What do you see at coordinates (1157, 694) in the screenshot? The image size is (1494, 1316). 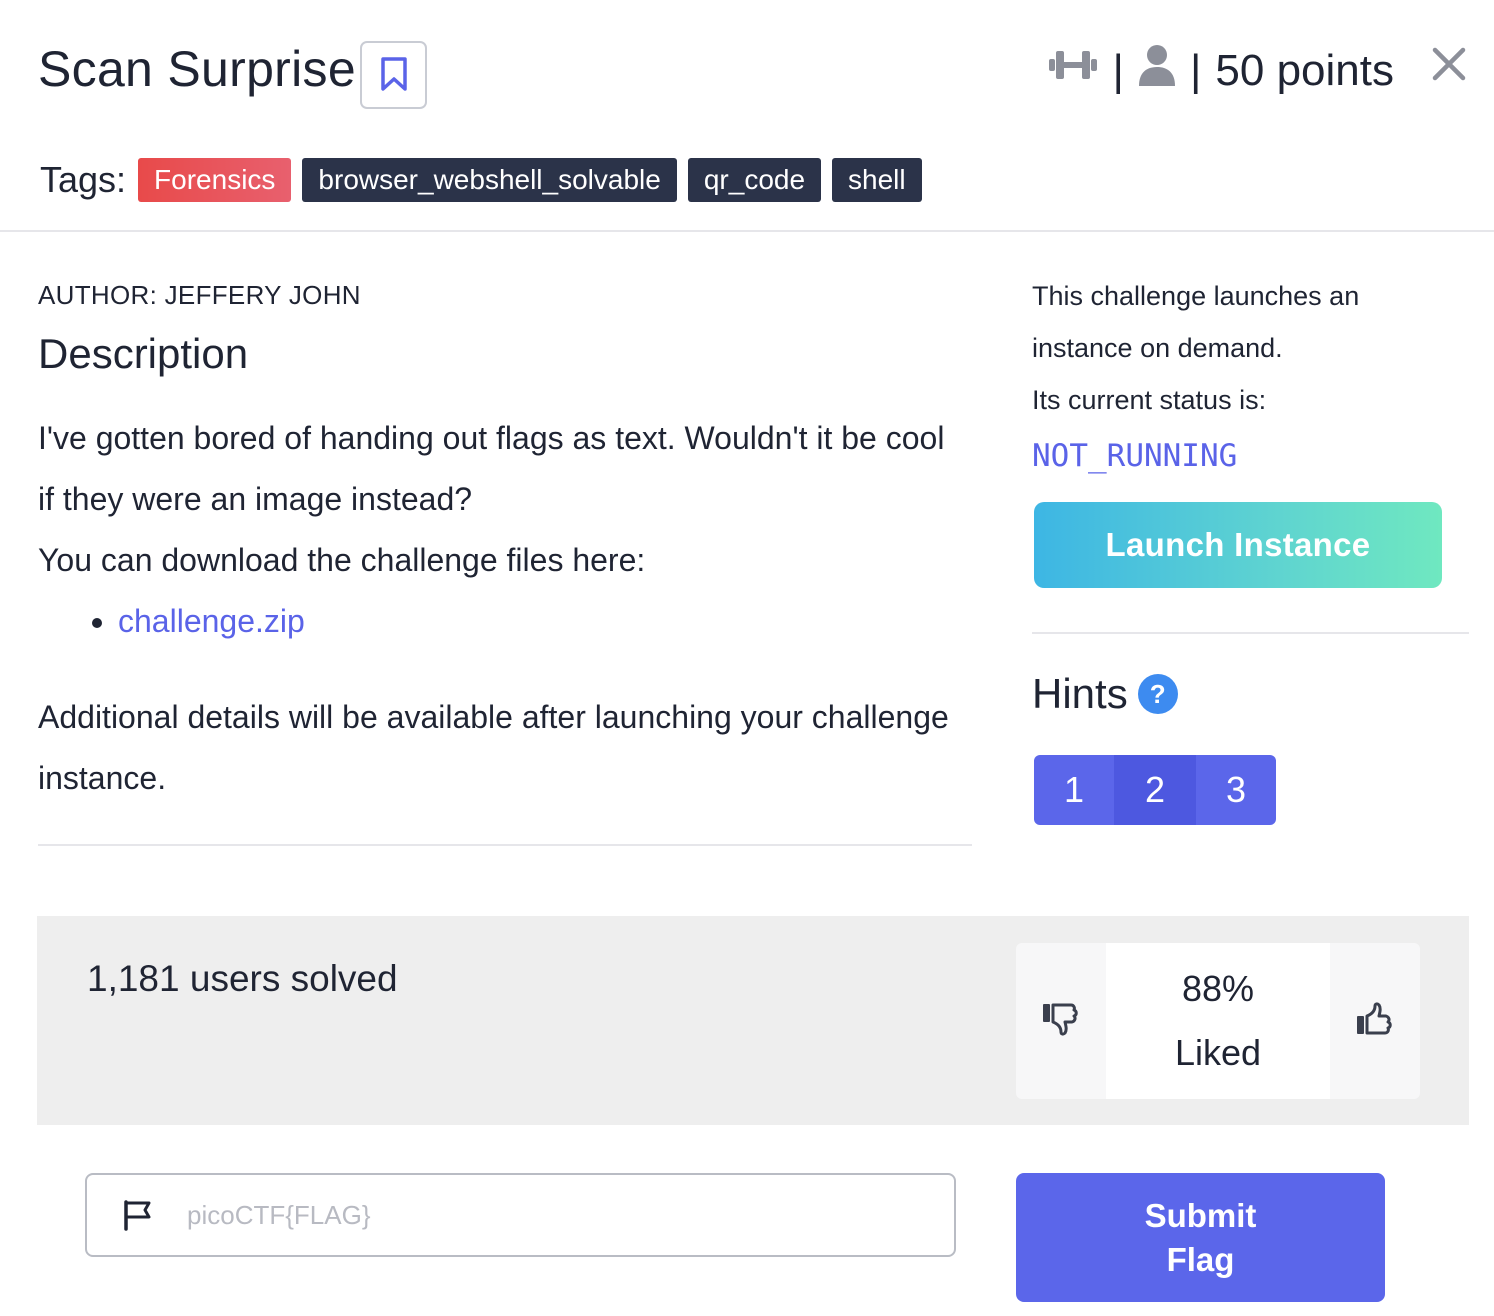 I see `help-icon: ?` at bounding box center [1157, 694].